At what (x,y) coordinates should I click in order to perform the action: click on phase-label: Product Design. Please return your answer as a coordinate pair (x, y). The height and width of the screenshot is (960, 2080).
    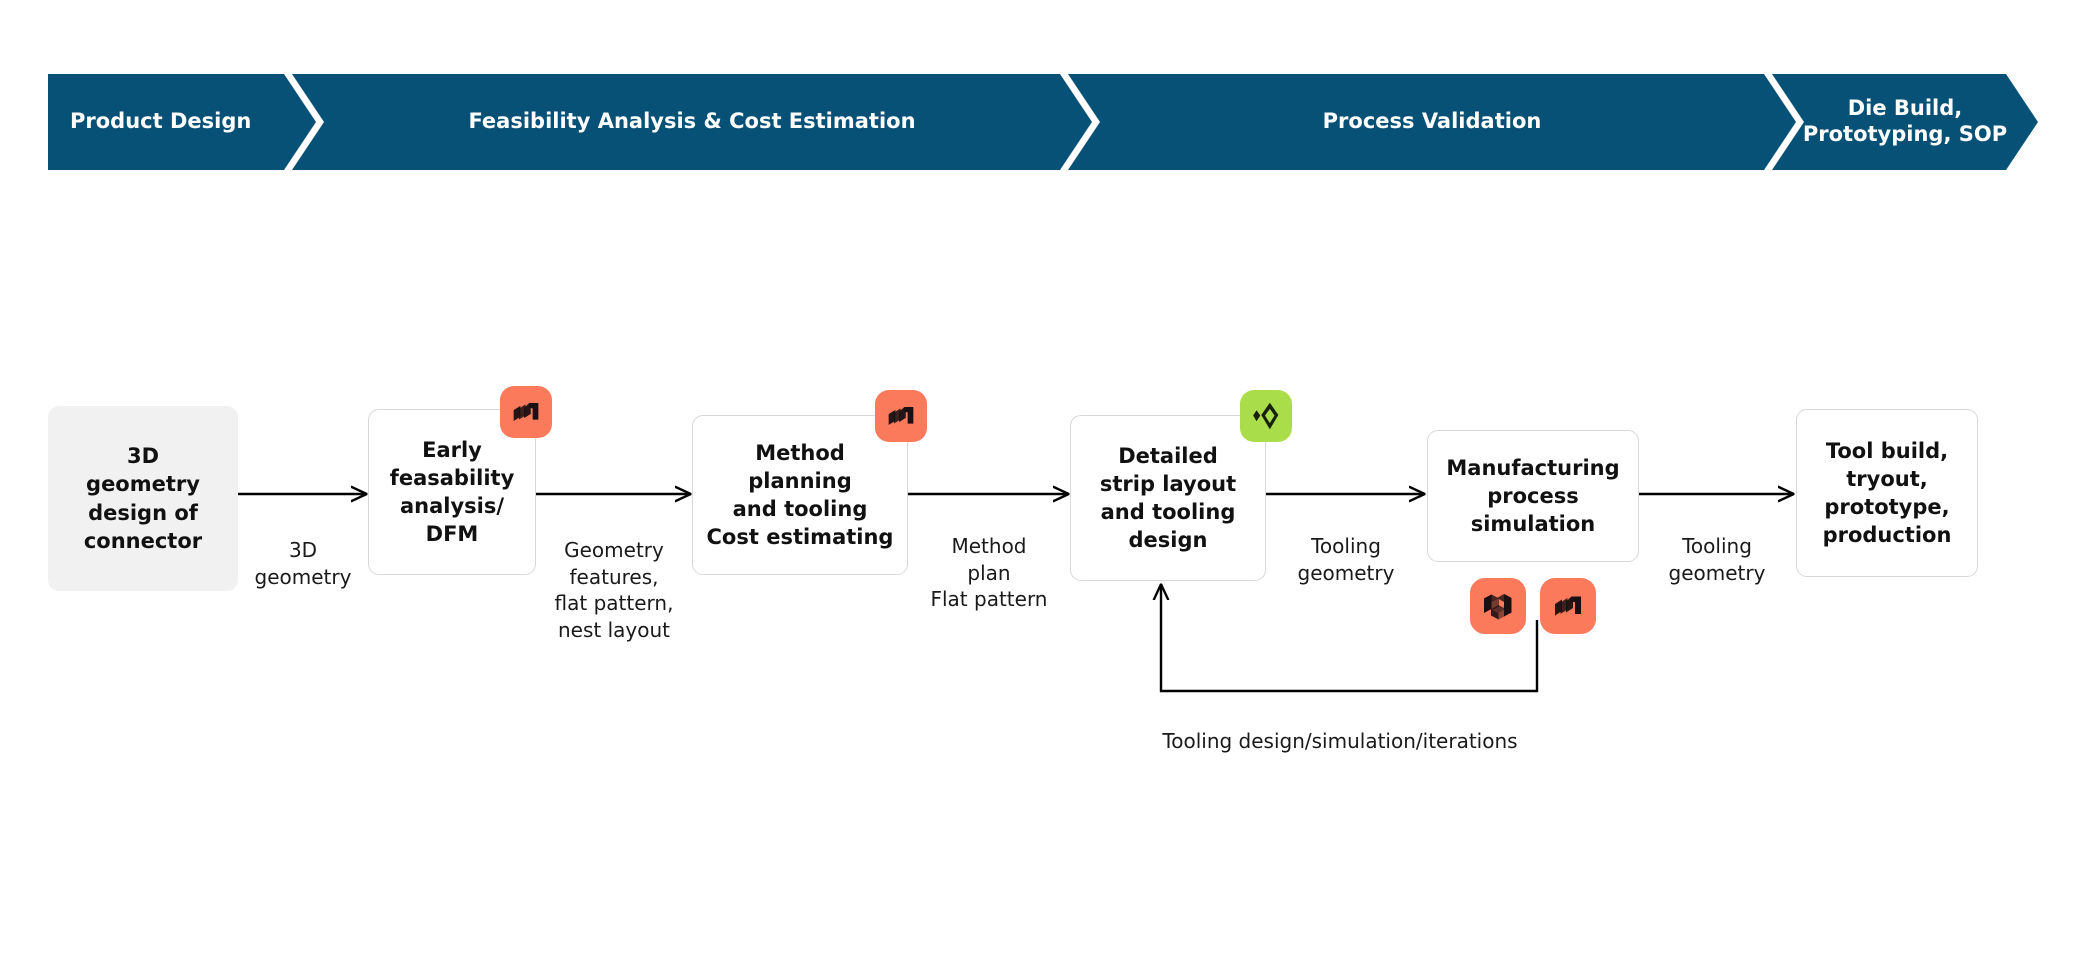
    Looking at the image, I should click on (161, 121).